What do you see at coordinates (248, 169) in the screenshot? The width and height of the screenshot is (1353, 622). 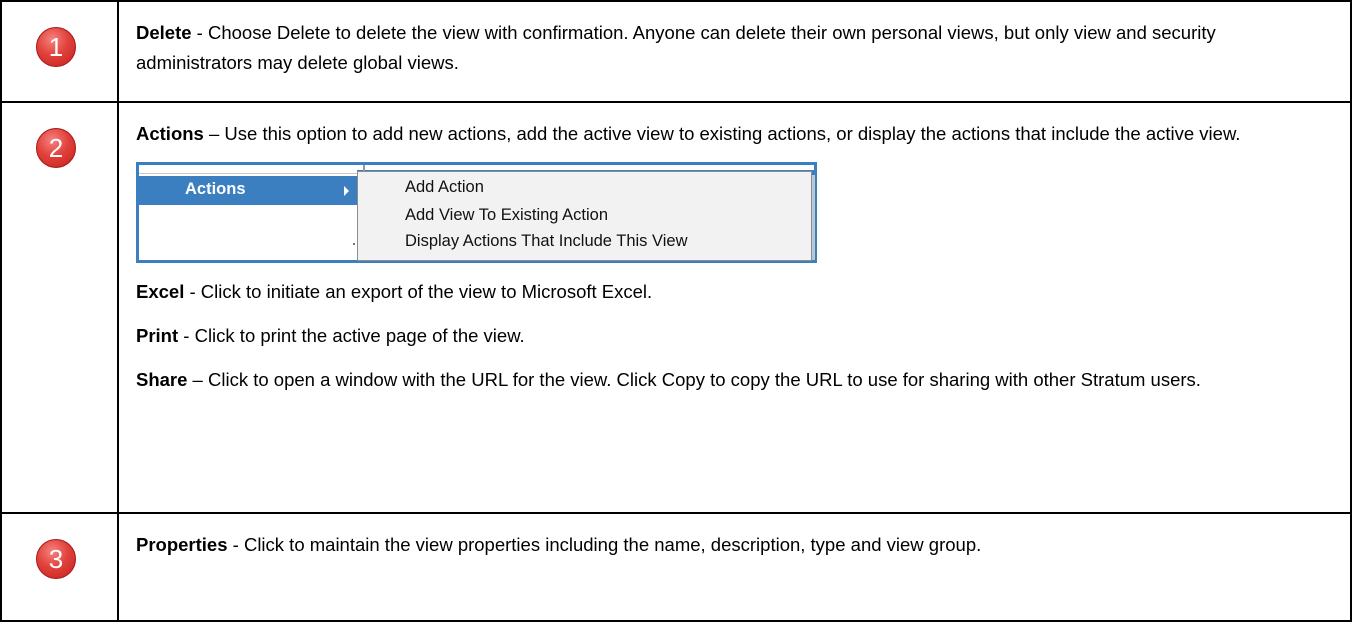 I see `menu-item-above` at bounding box center [248, 169].